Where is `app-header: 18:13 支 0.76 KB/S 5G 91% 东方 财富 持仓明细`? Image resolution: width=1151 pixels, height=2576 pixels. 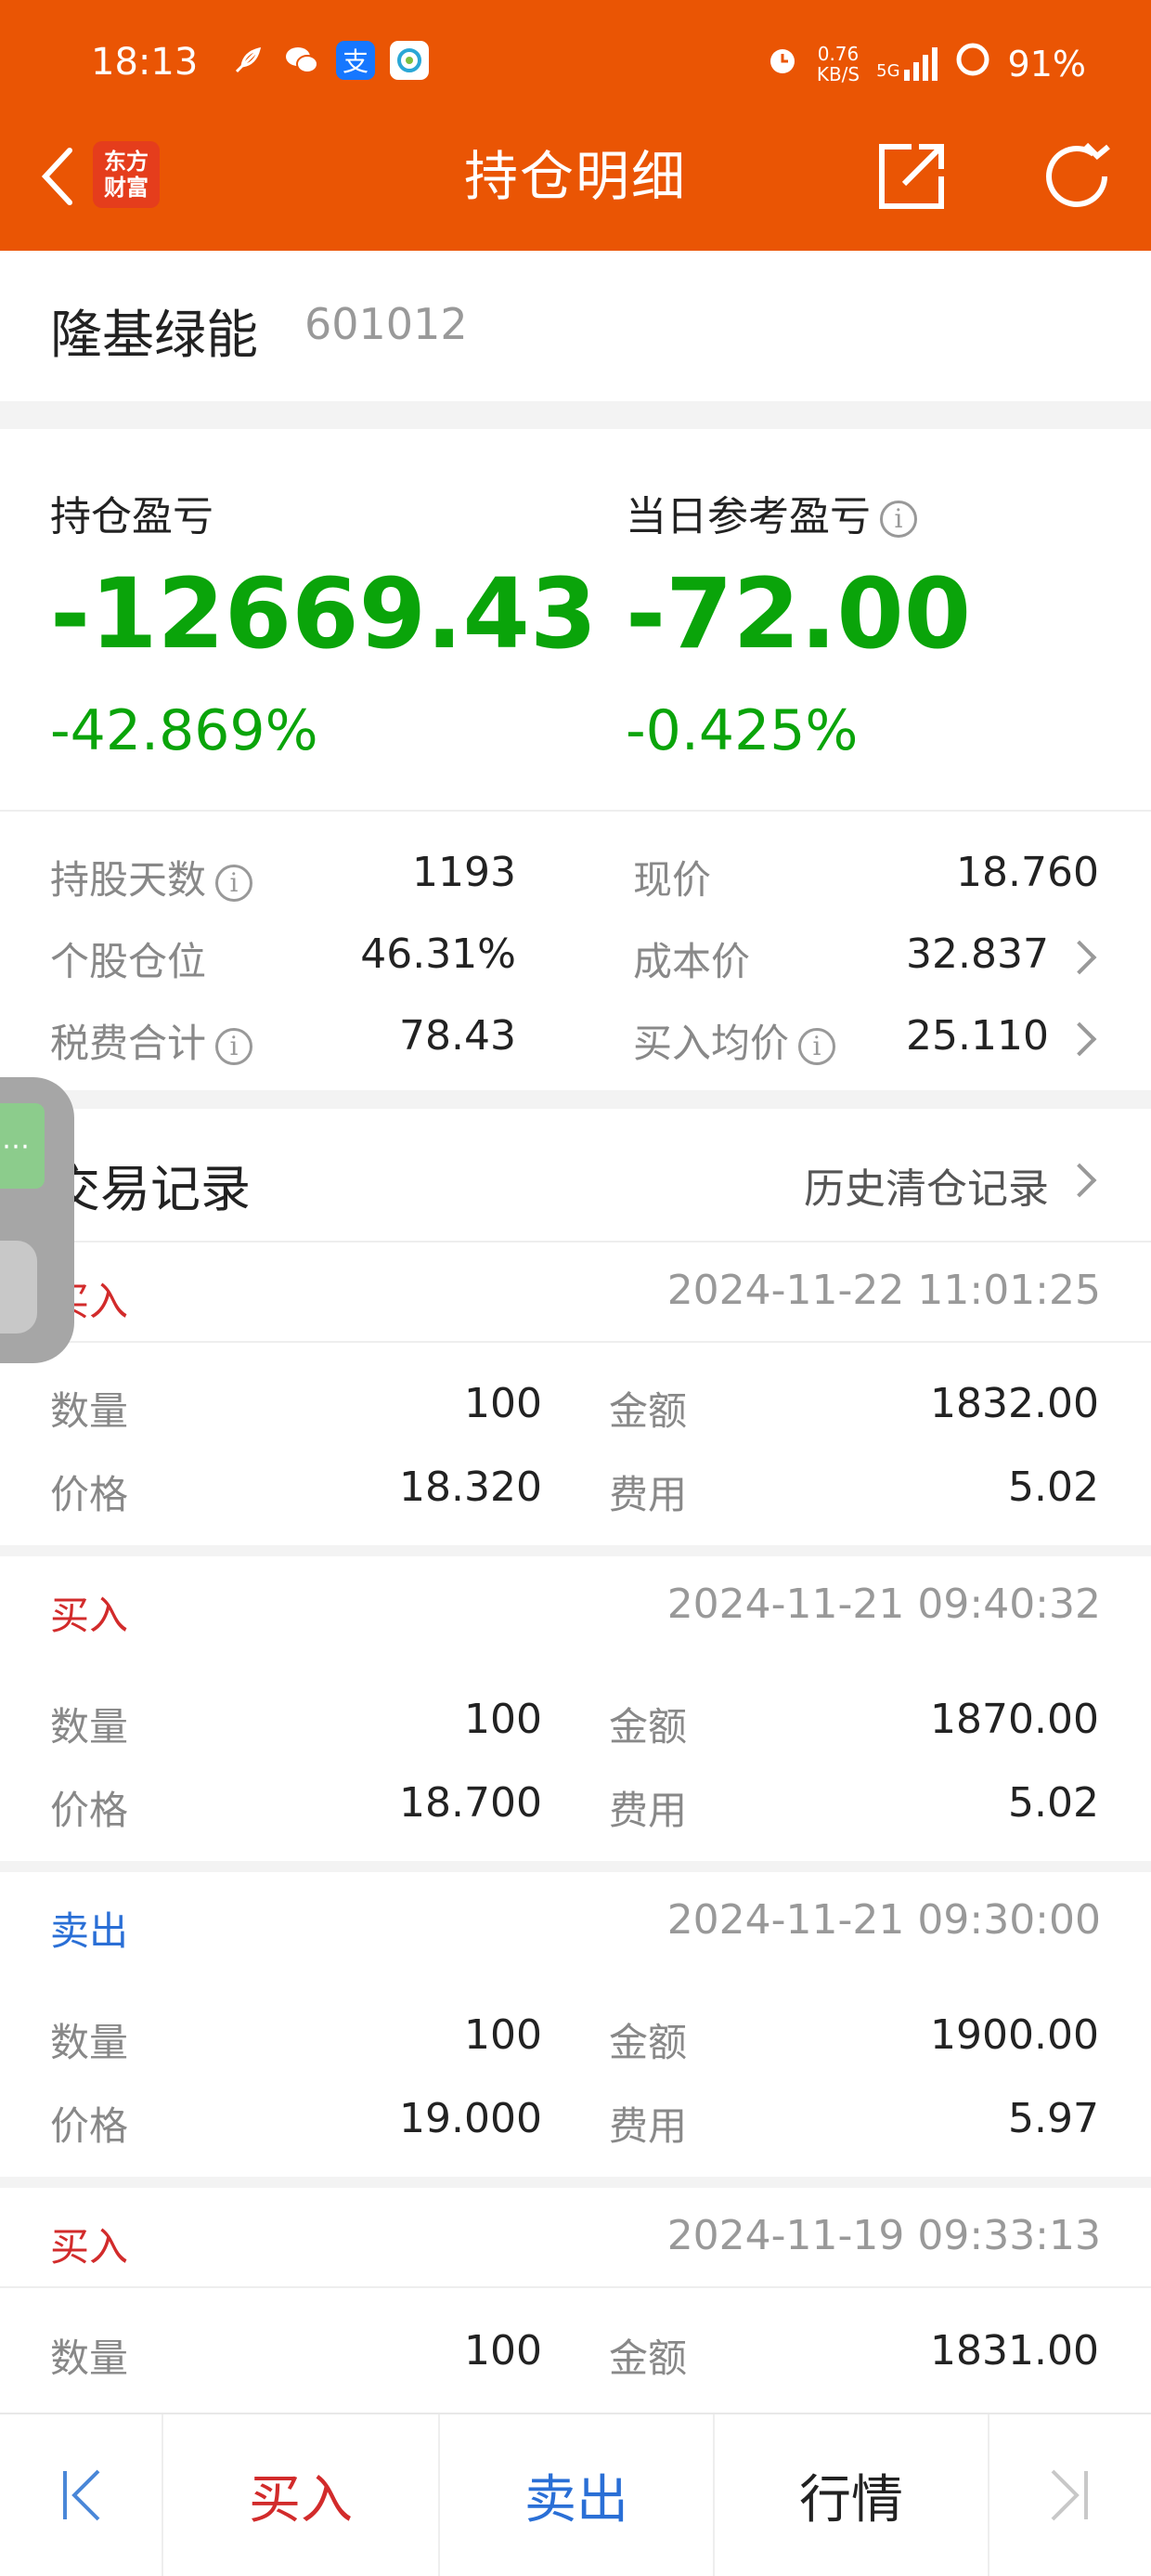 app-header: 18:13 支 0.76 KB/S 5G 91% 东方 财富 持仓明细 is located at coordinates (575, 126).